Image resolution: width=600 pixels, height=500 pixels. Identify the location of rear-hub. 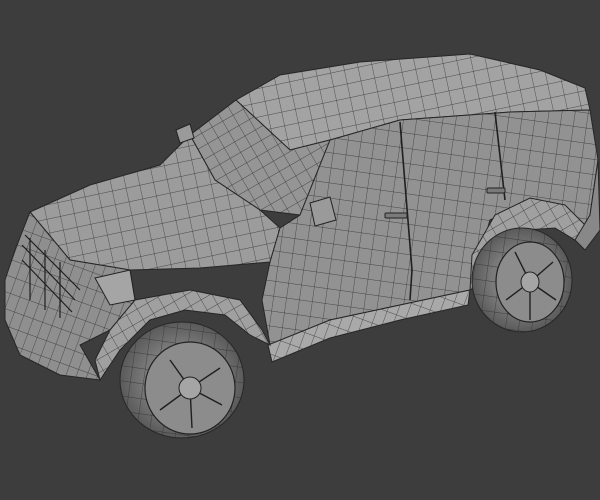
(530, 282).